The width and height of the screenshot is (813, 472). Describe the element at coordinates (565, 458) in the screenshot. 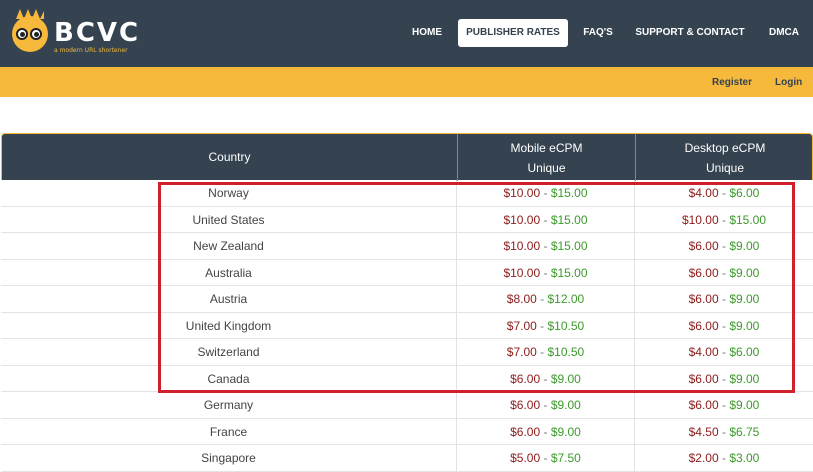

I see `mobile-ecpm-high: $7.50` at that location.